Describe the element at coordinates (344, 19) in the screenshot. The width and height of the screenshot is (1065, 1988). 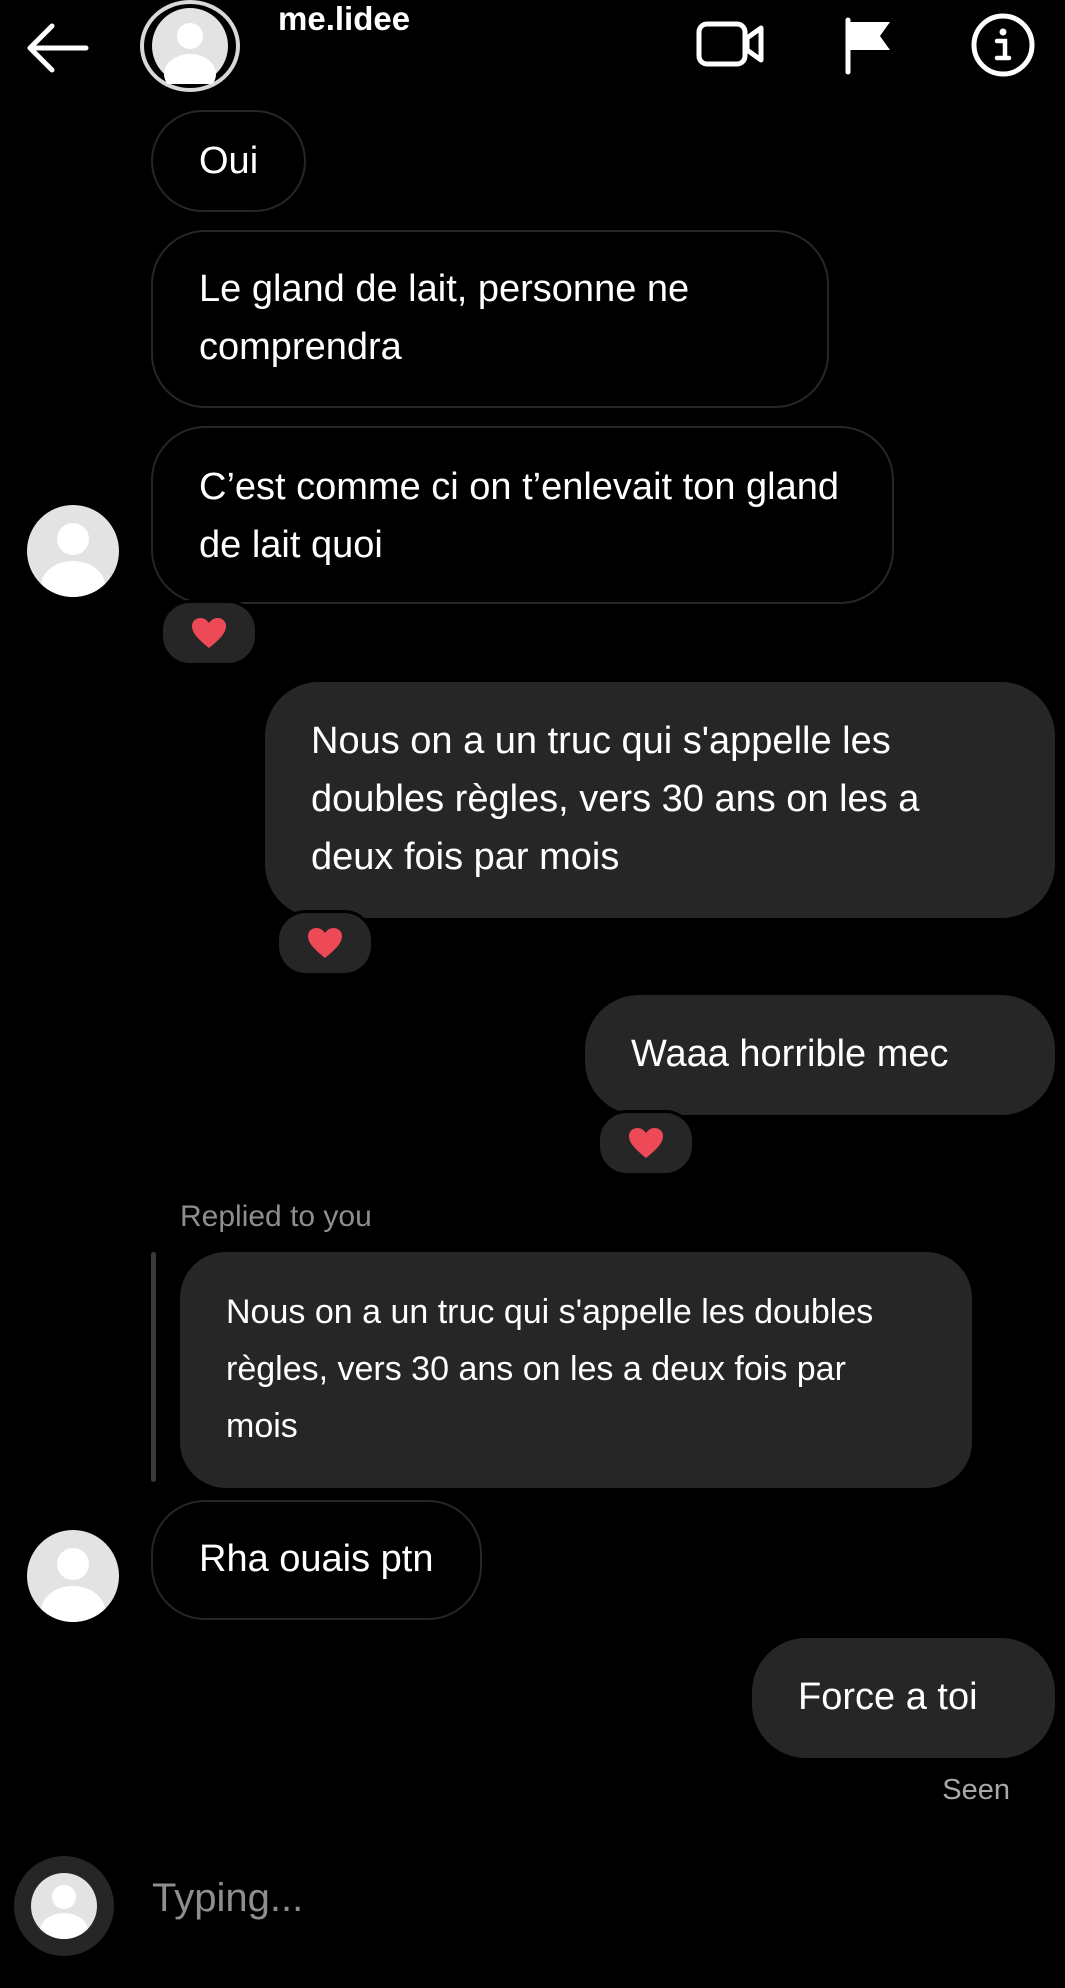
I see `header-username: me.lidee` at that location.